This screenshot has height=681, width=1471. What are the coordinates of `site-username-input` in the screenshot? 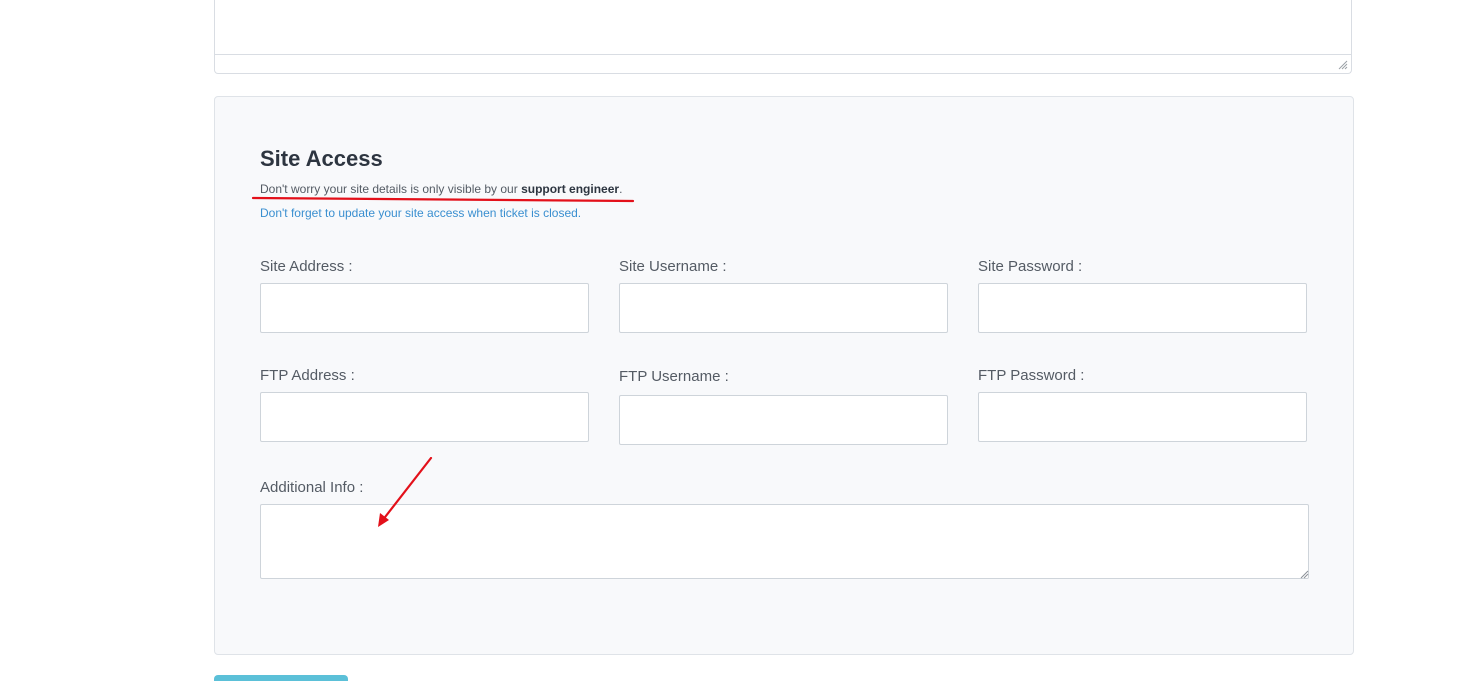 It's located at (783, 308).